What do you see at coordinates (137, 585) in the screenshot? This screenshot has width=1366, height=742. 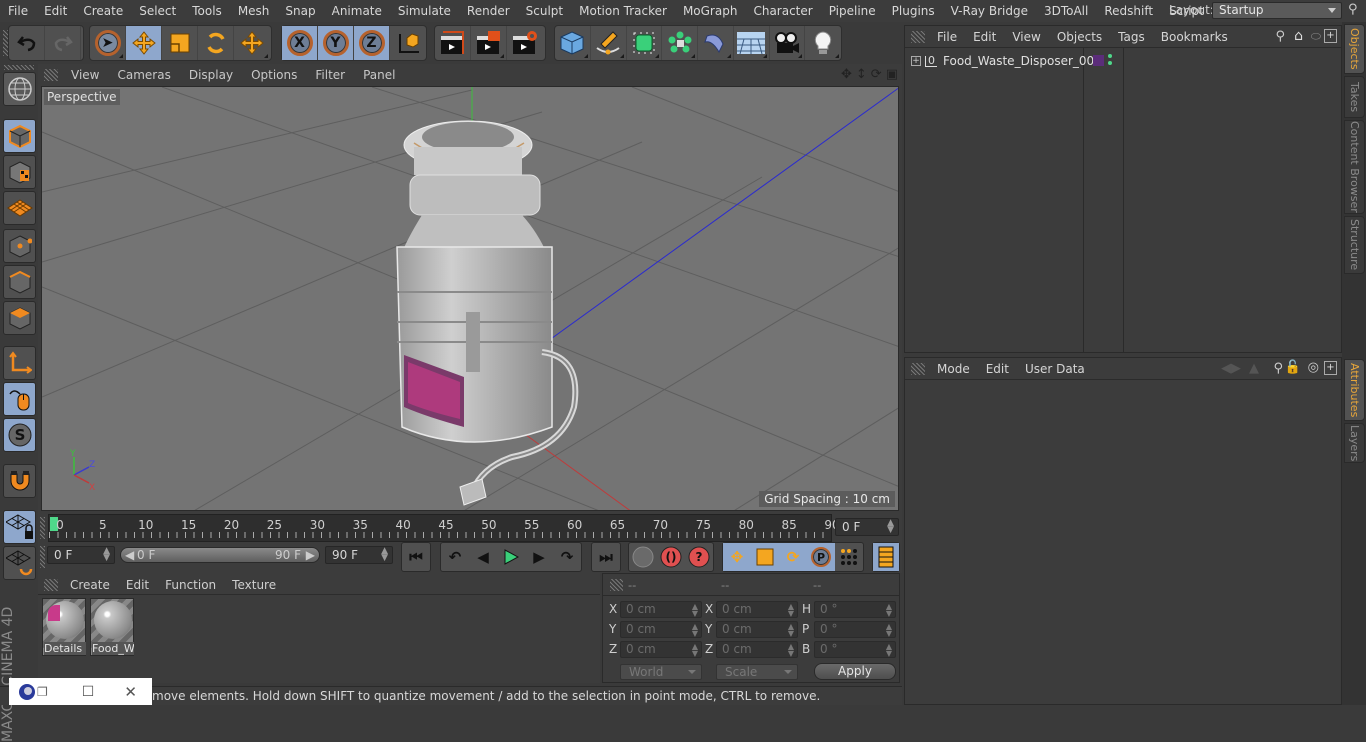 I see `material-menu-edit: Edit` at bounding box center [137, 585].